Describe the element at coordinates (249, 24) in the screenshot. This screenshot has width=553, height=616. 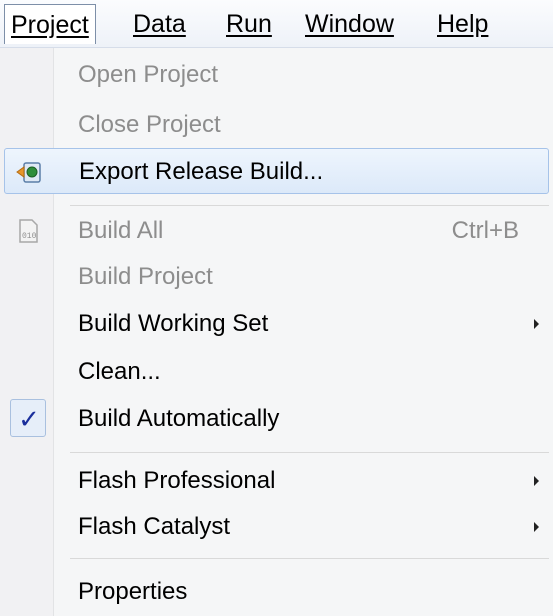
I see `menu-run: Run` at that location.